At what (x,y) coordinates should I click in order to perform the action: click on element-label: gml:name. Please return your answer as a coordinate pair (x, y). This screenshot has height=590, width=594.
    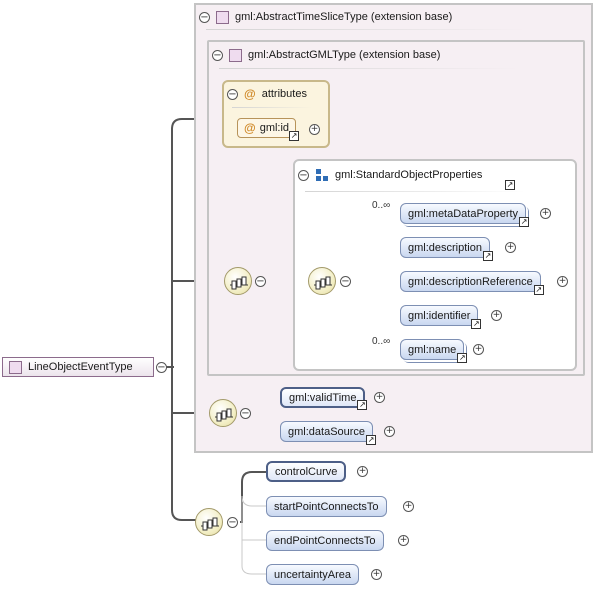
    Looking at the image, I should click on (432, 349).